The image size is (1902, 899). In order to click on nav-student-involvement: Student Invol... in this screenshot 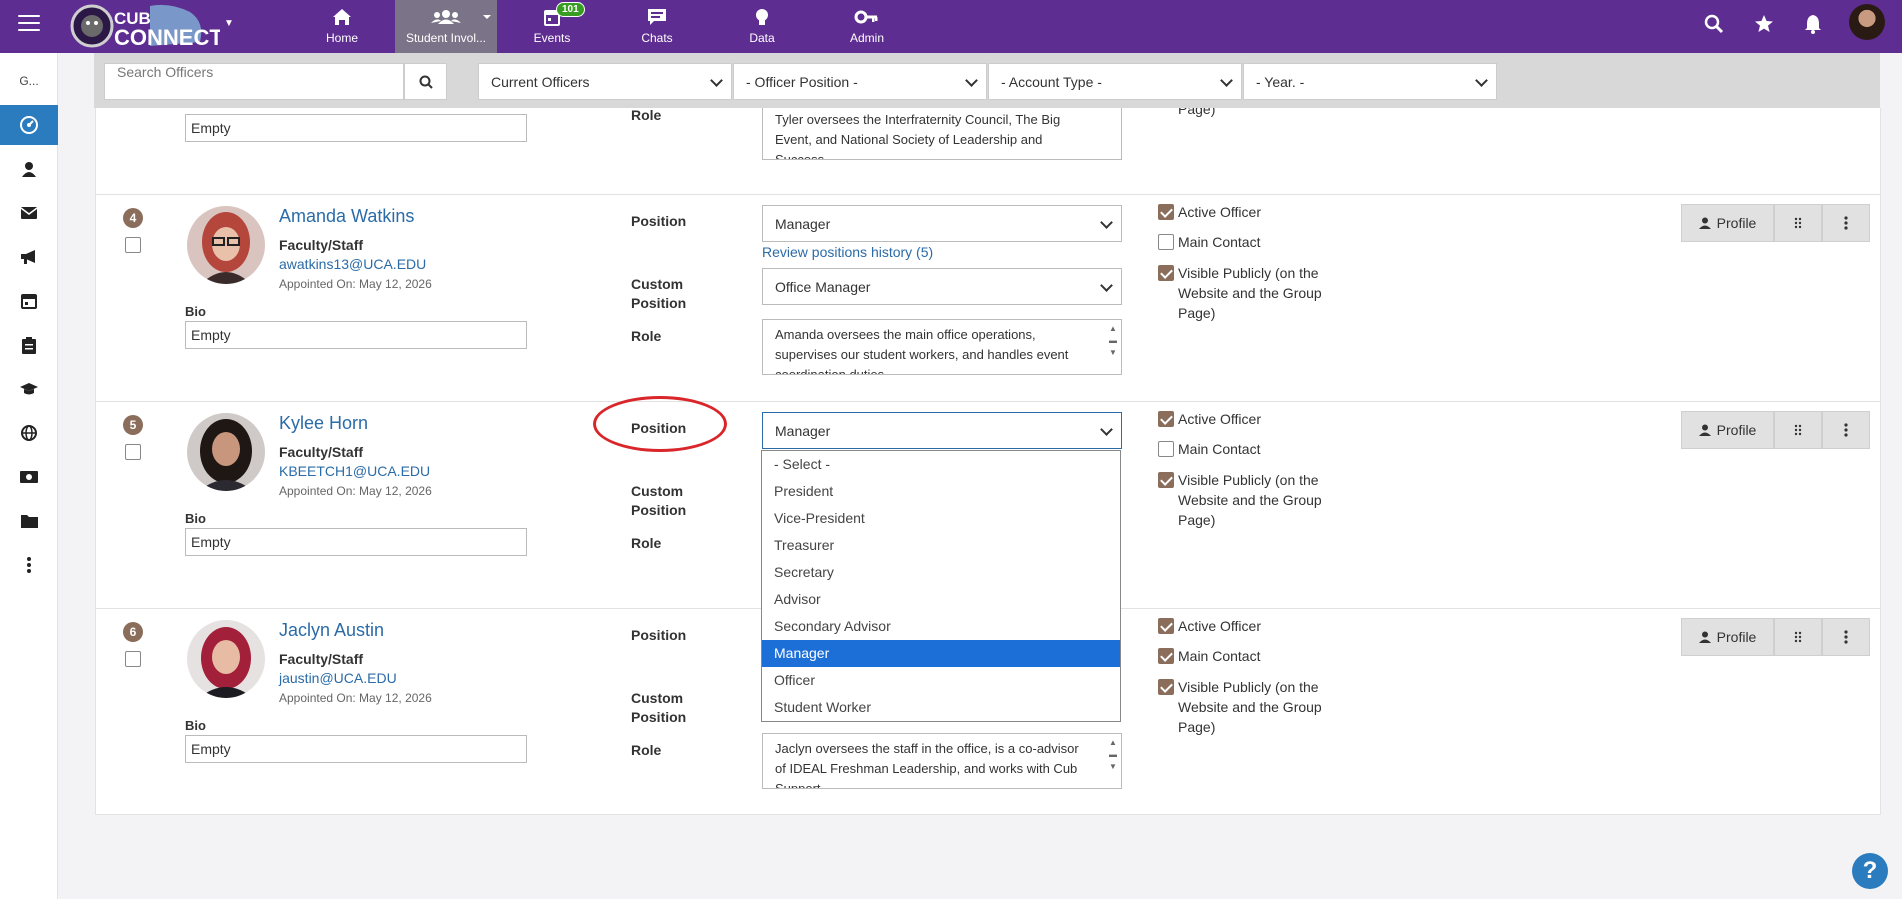, I will do `click(446, 26)`.